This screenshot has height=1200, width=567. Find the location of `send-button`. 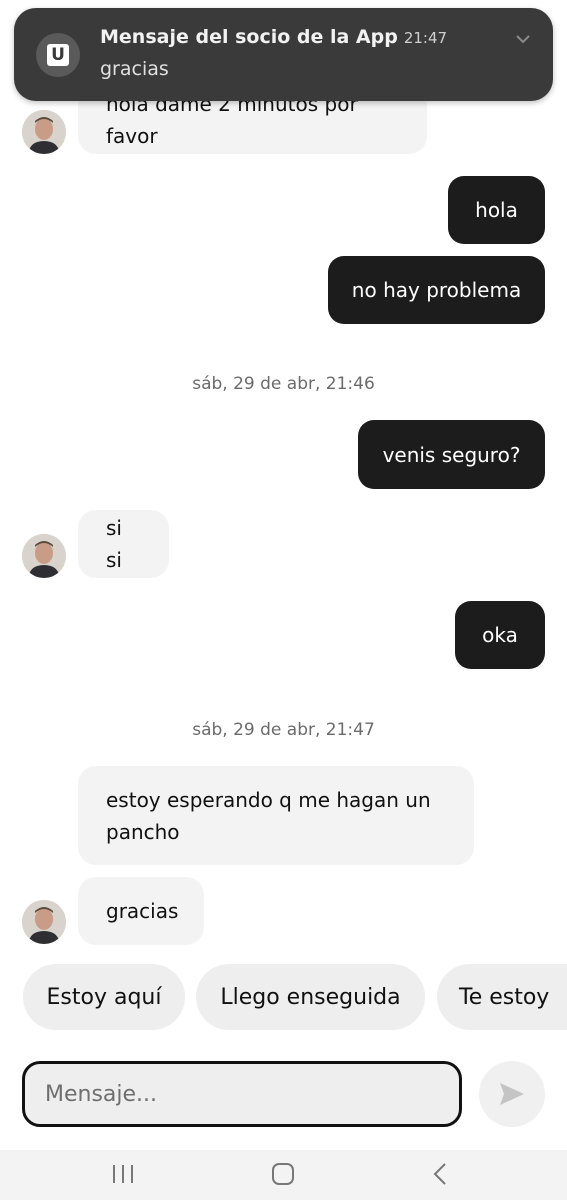

send-button is located at coordinates (512, 1094).